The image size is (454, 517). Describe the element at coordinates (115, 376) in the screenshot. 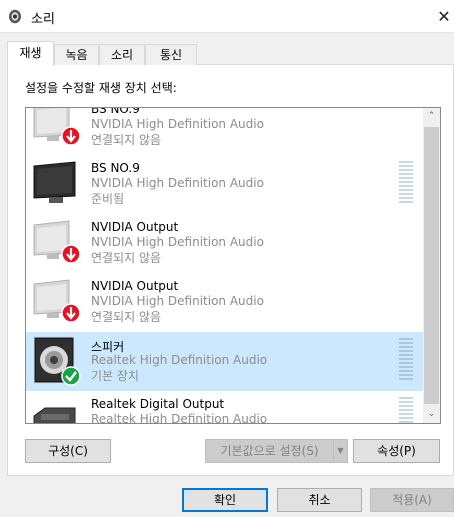

I see `device-status: 기본 장치` at that location.